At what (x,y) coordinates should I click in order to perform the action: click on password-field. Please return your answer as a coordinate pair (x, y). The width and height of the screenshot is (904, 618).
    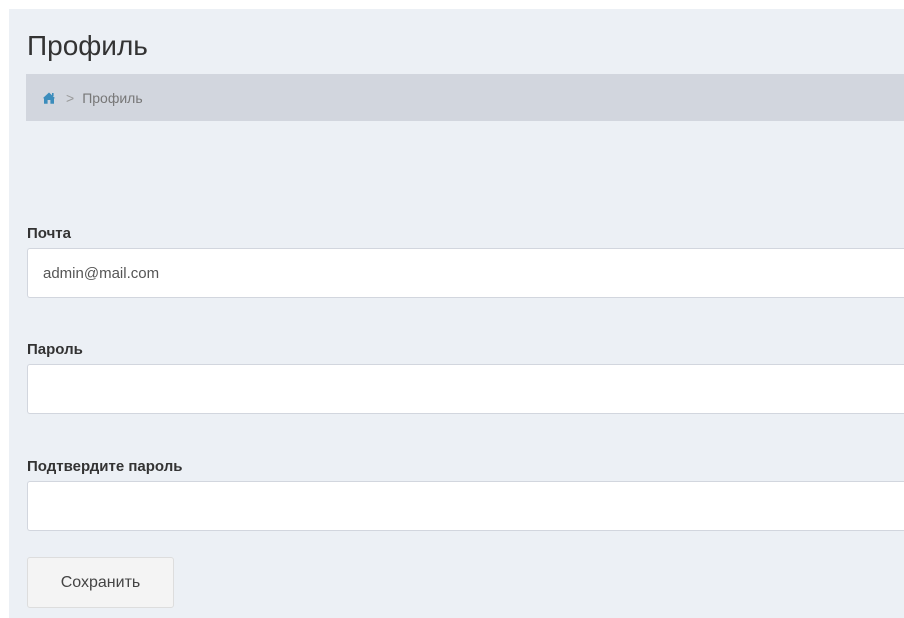
    Looking at the image, I should click on (465, 389).